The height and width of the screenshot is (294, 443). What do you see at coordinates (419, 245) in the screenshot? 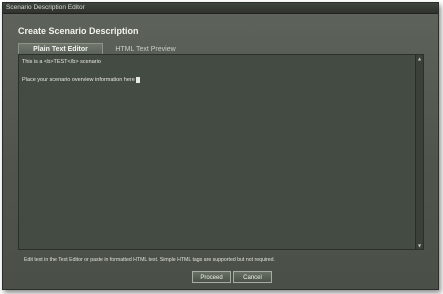
I see `triangle-down-icon: ▼` at bounding box center [419, 245].